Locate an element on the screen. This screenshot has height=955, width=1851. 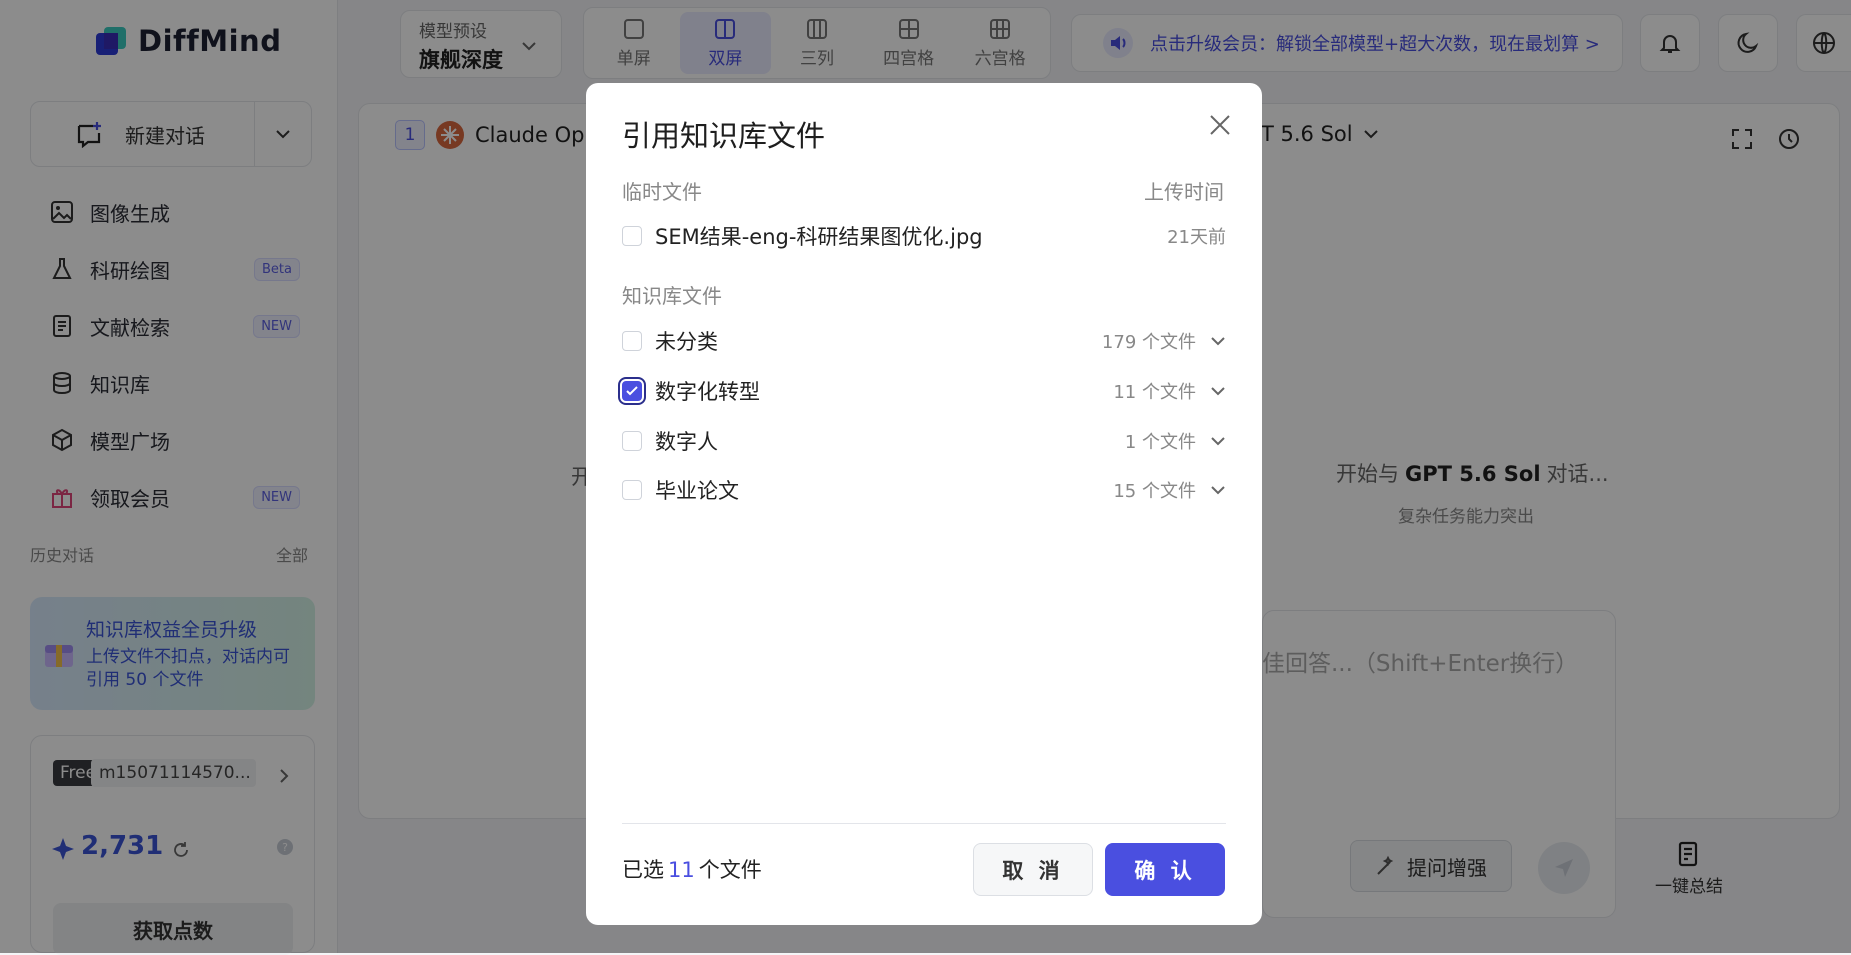
folder-count: 1 个文件 is located at coordinates (1160, 442).